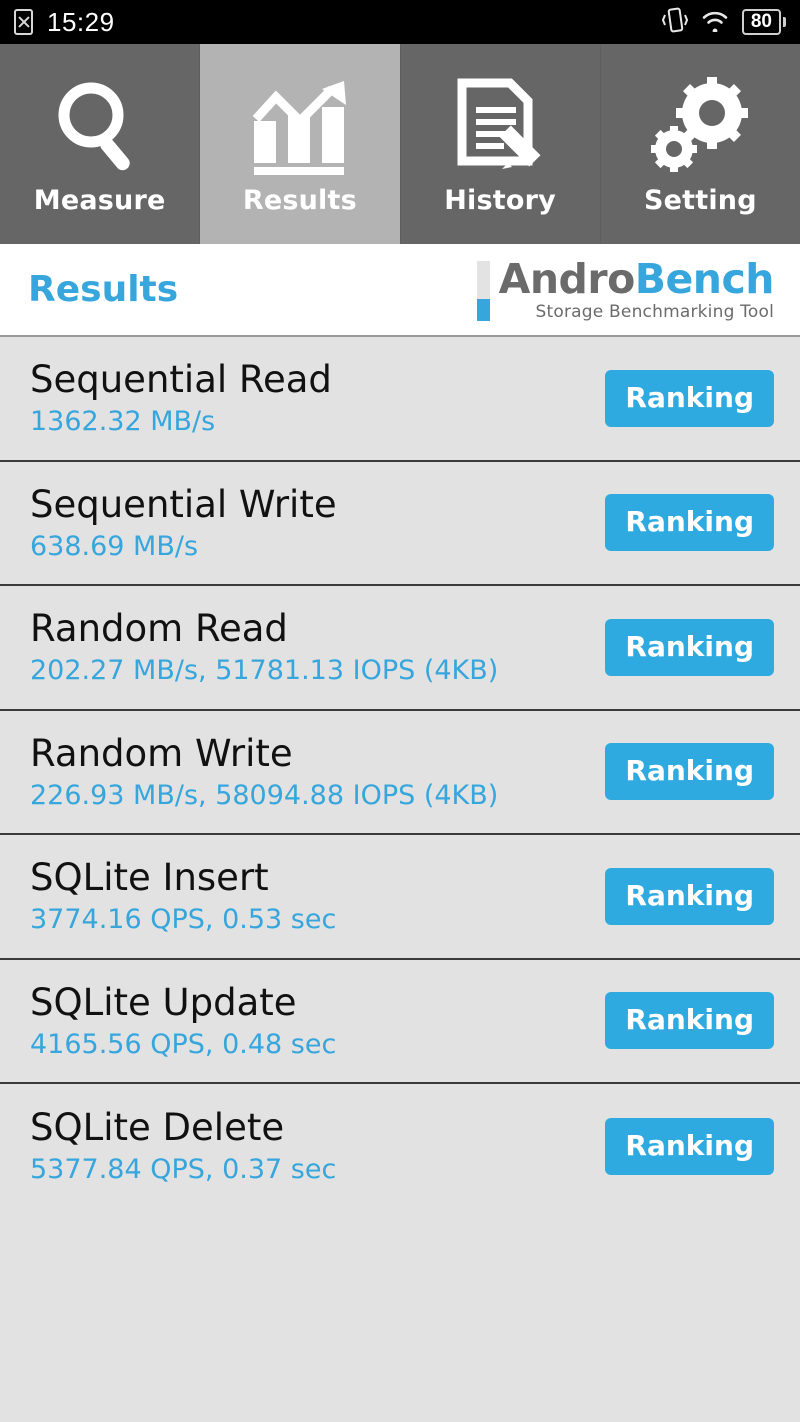 This screenshot has height=1422, width=800. What do you see at coordinates (299, 200) in the screenshot?
I see `tab-results-label: Results` at bounding box center [299, 200].